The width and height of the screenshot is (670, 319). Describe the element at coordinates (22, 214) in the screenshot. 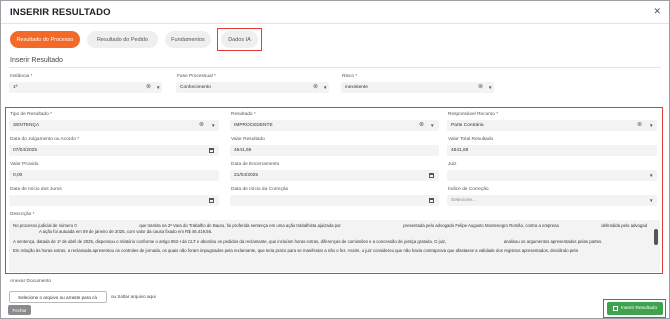

I see `descricao-label: Descrição *` at that location.